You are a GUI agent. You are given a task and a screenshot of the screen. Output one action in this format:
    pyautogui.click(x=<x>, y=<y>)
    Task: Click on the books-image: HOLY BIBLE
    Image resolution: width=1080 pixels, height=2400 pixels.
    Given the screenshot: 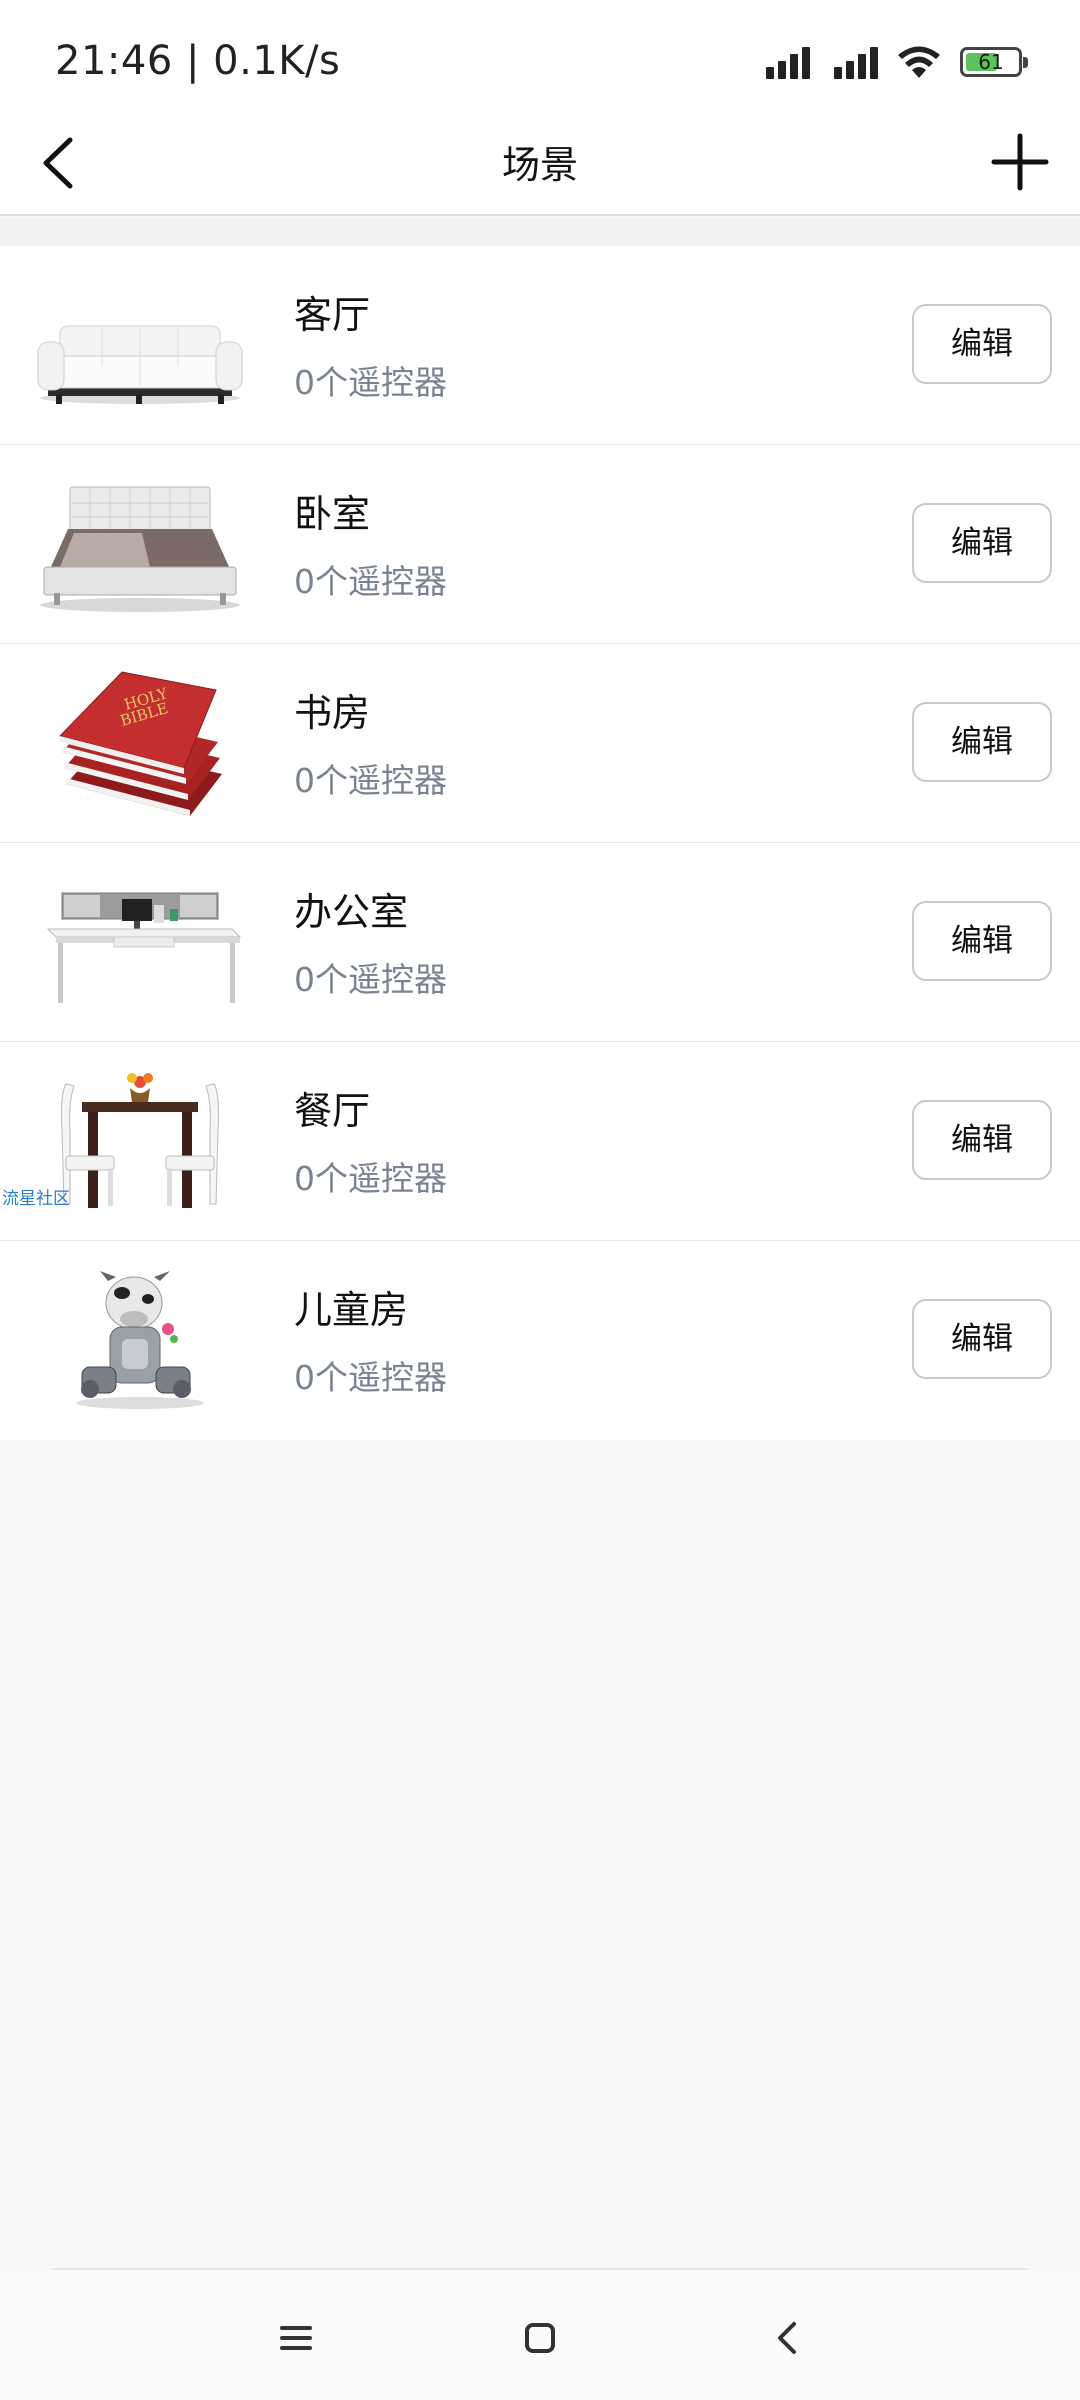 What is the action you would take?
    pyautogui.click(x=140, y=743)
    